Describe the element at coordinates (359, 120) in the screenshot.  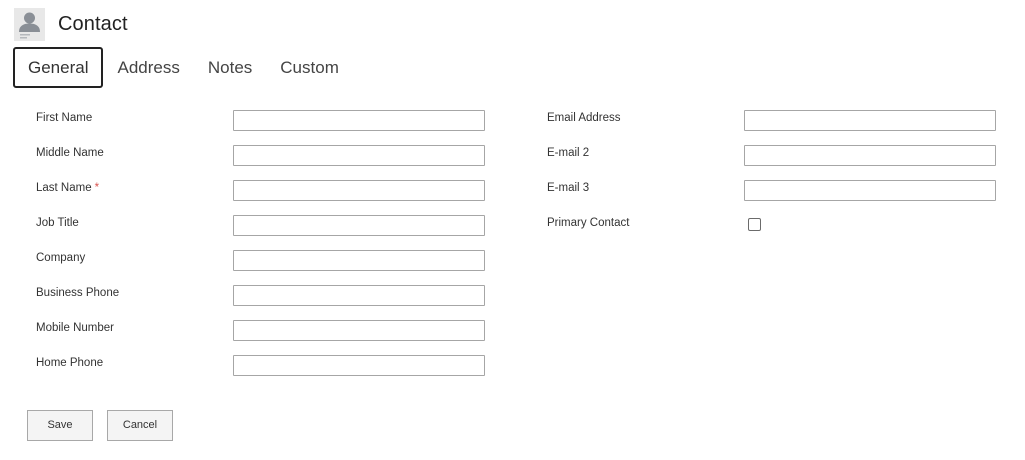
I see `first-name-field` at that location.